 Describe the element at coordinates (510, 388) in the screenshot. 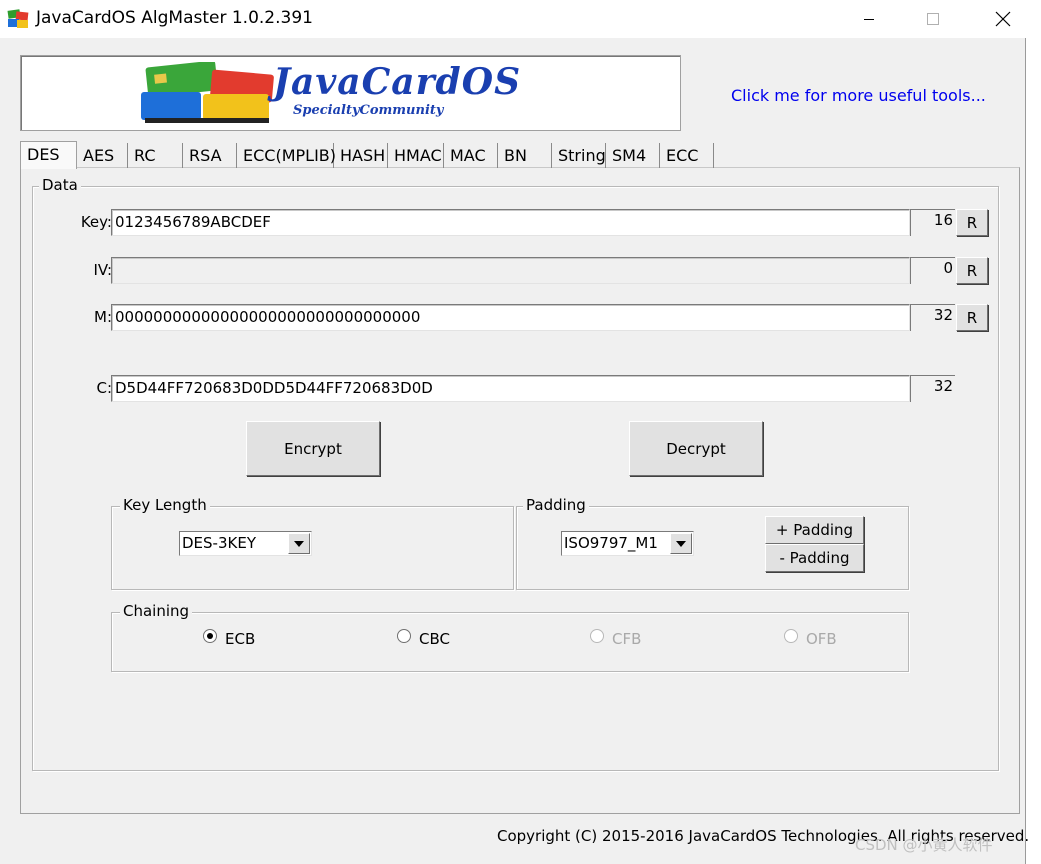

I see `ciphertext-output: D5D44FF720683D0DD5D44FF720683D0D` at that location.